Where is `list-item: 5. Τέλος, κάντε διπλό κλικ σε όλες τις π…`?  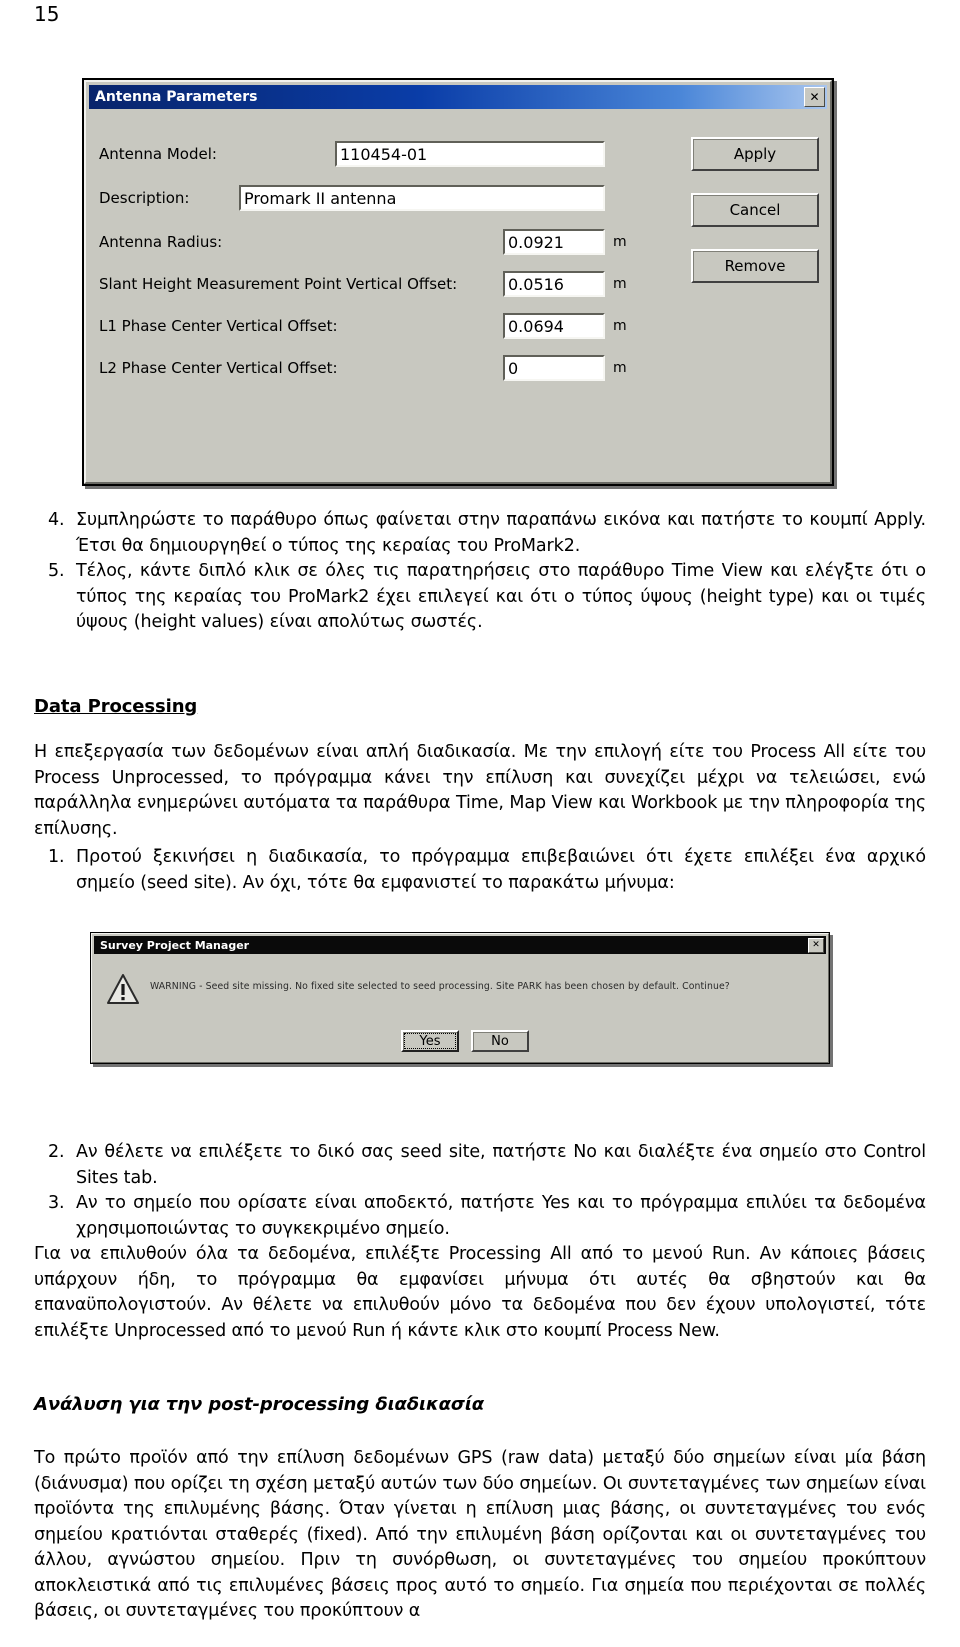
list-item: 5. Τέλος, κάντε διπλό κλικ σε όλες τις π… is located at coordinates (480, 597).